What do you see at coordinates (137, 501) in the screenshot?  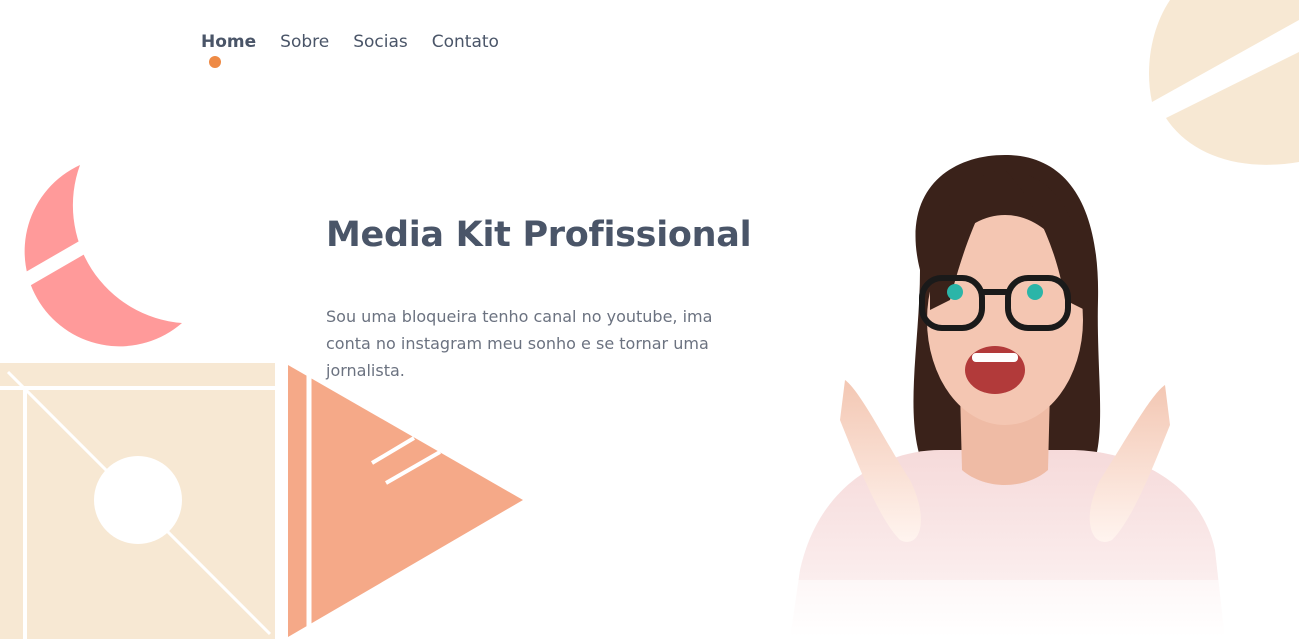 I see `cream-square-shape` at bounding box center [137, 501].